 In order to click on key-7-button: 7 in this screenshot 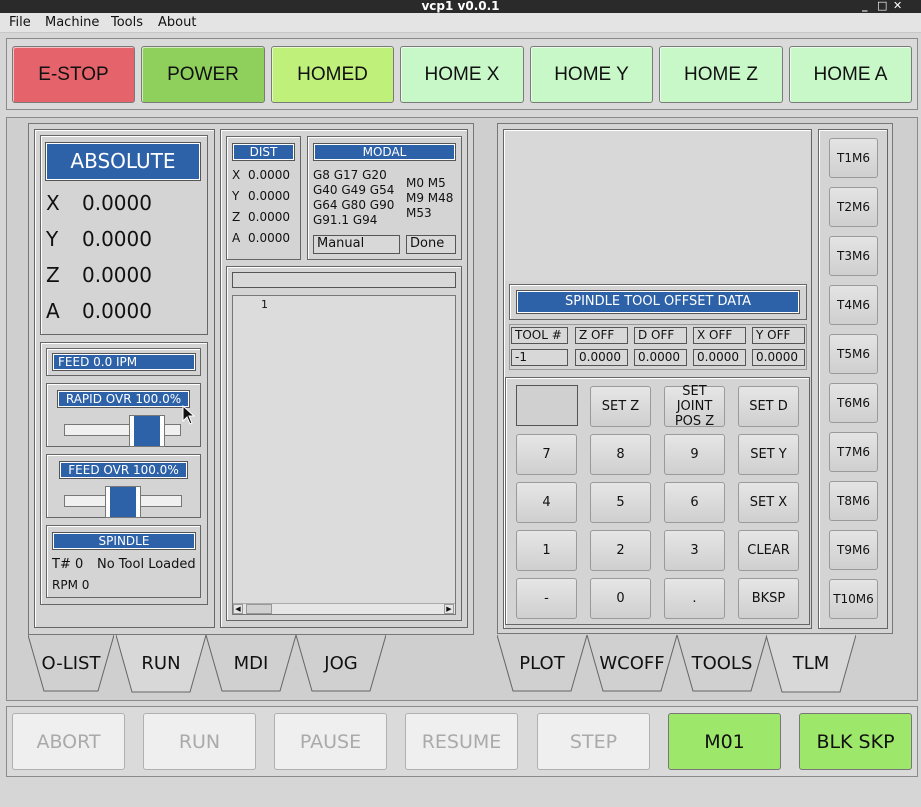, I will do `click(546, 454)`.